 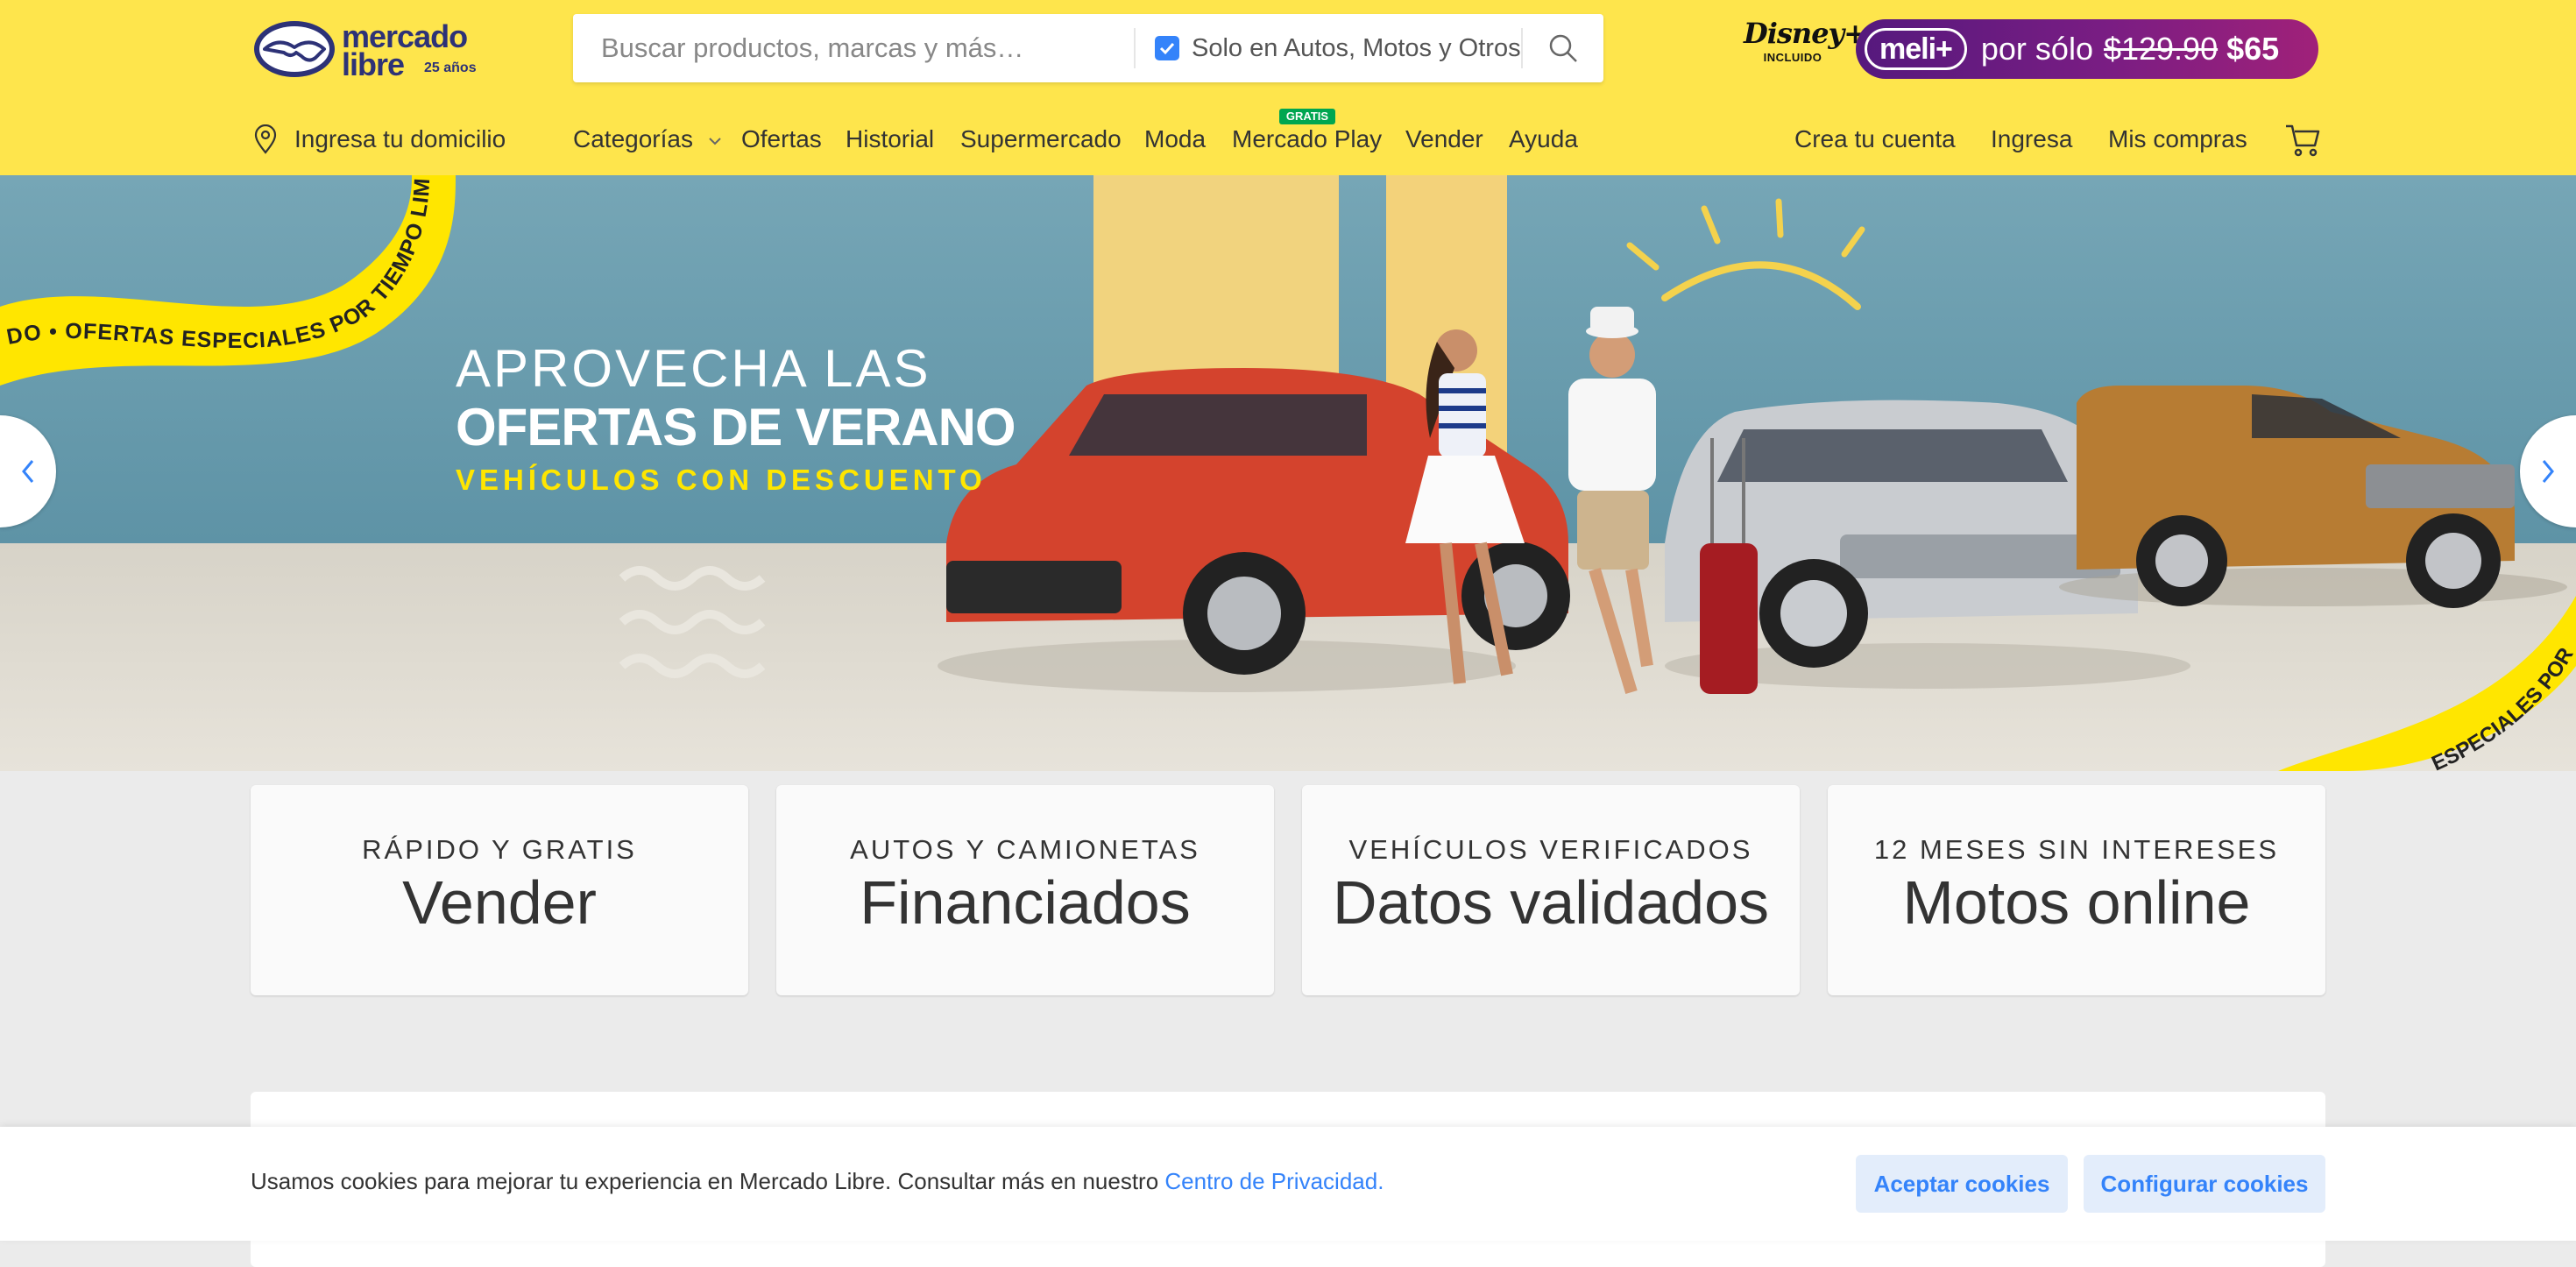 I want to click on mercadolibre-logo: mercado libre 25 años, so click(x=370, y=50).